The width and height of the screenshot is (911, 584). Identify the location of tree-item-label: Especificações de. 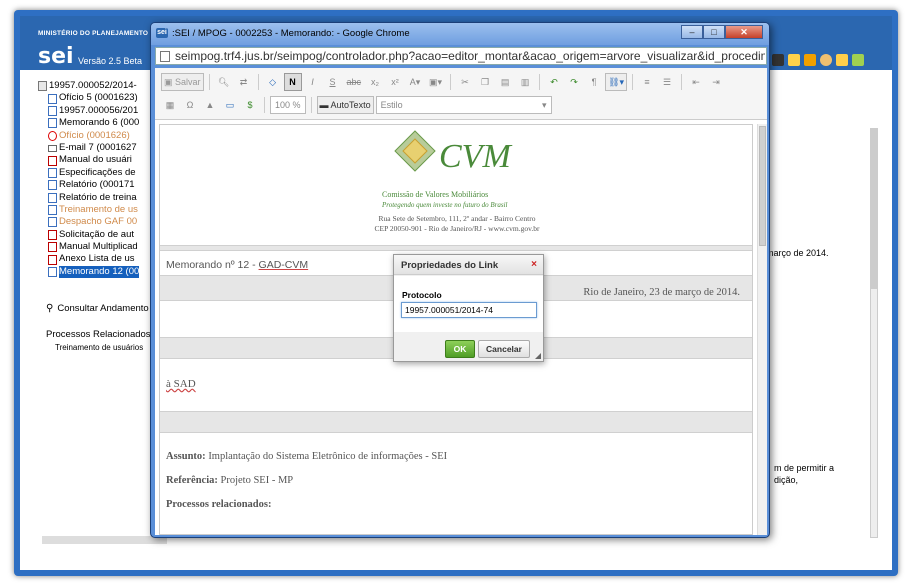
(97, 172).